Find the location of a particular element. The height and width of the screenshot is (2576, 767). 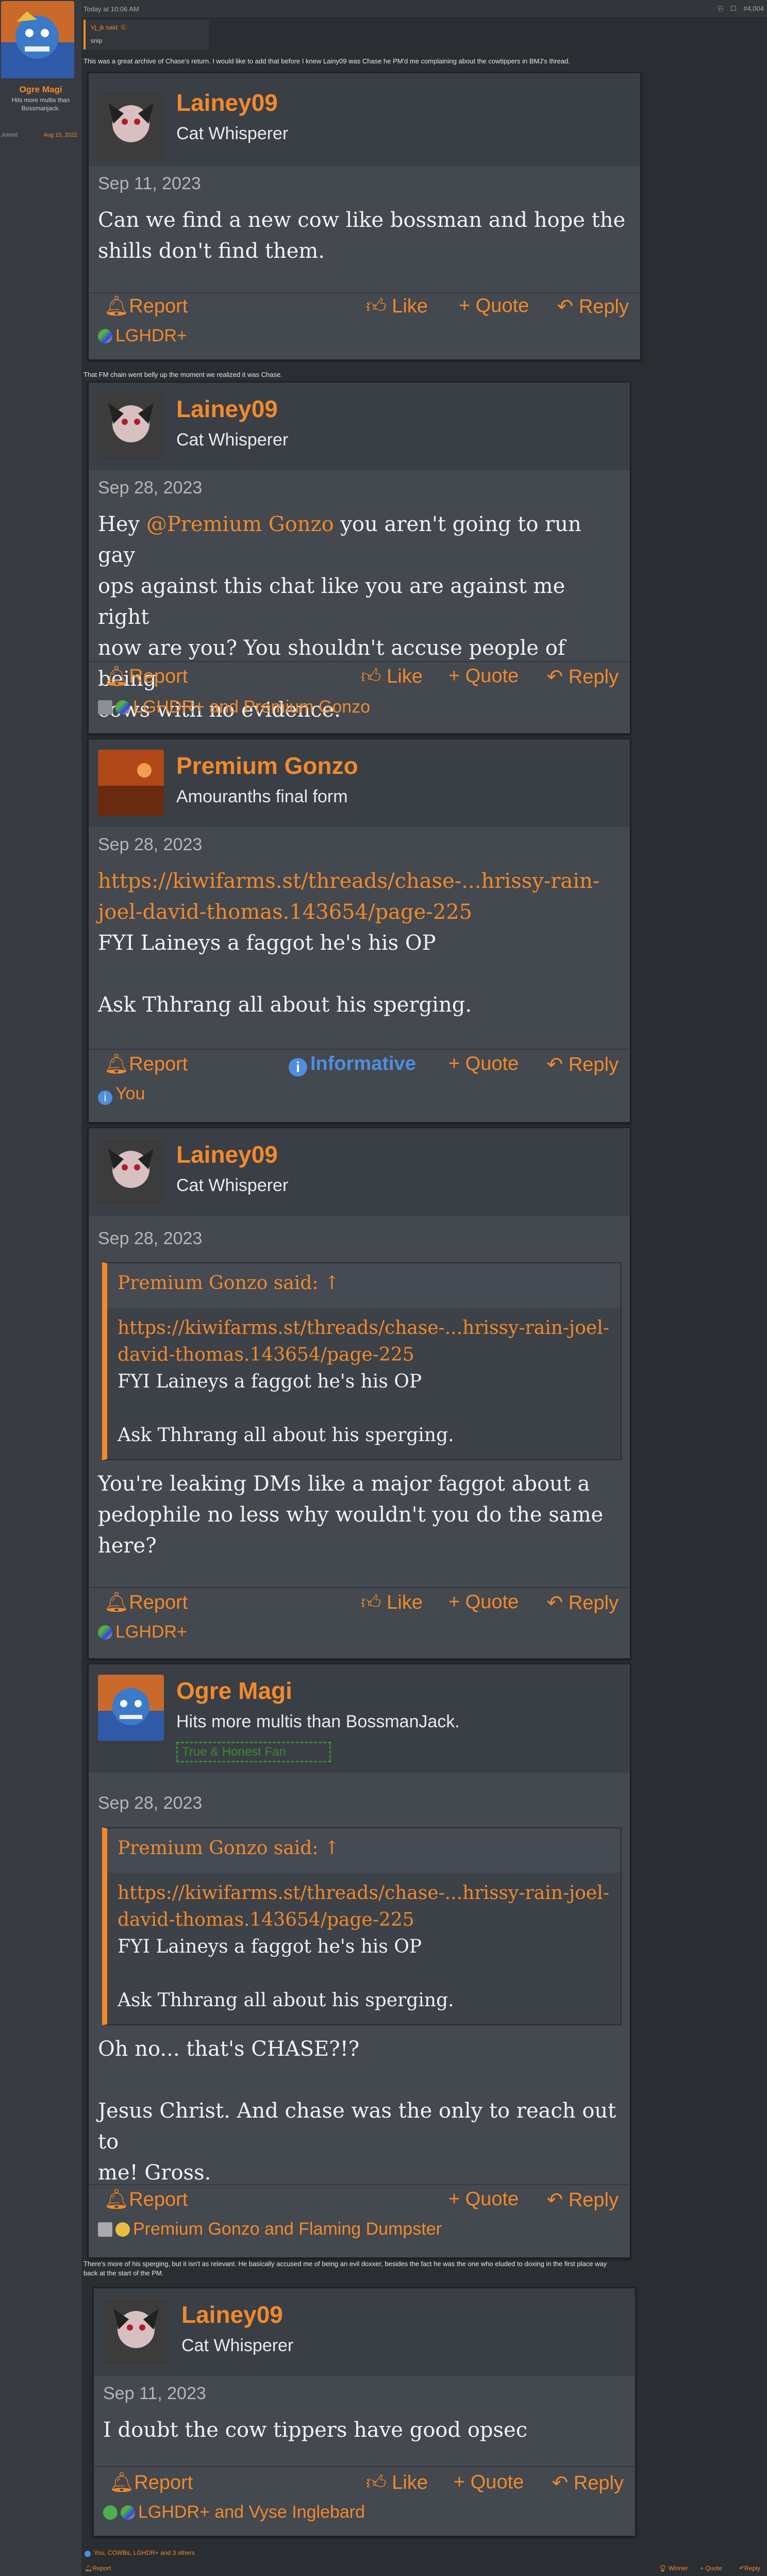

document-icon is located at coordinates (105, 707).